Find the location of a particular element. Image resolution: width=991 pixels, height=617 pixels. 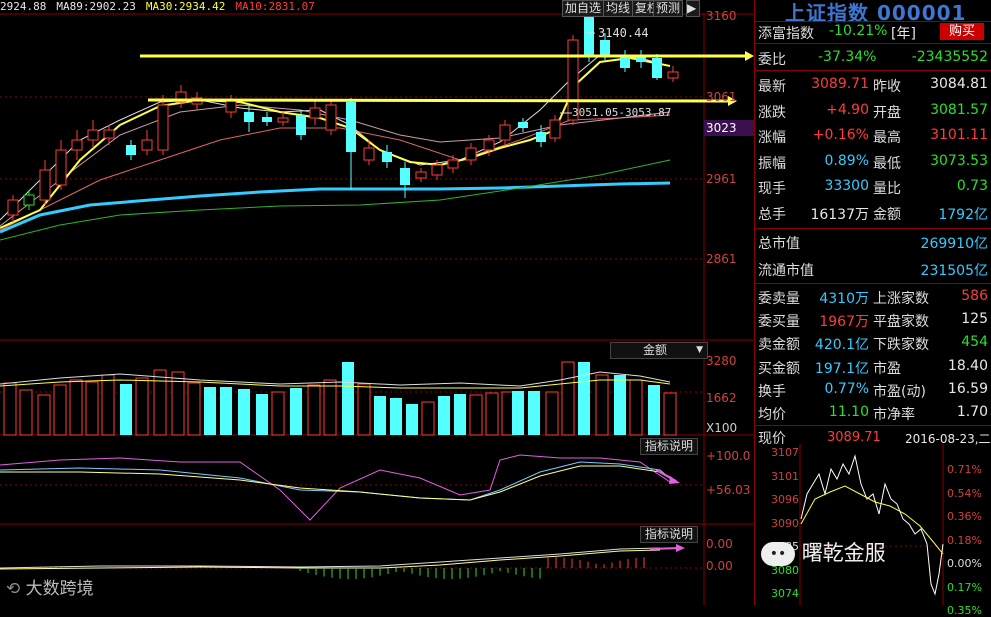

stat-value: 454 is located at coordinates (974, 342).